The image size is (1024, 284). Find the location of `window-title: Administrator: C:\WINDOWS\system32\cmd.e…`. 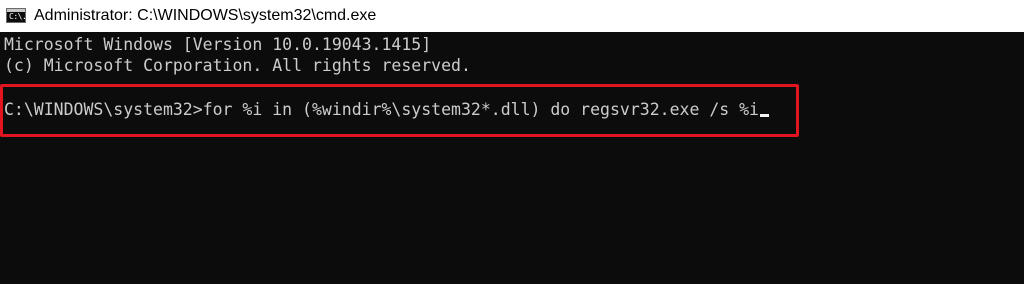

window-title: Administrator: C:\WINDOWS\system32\cmd.e… is located at coordinates (205, 15).